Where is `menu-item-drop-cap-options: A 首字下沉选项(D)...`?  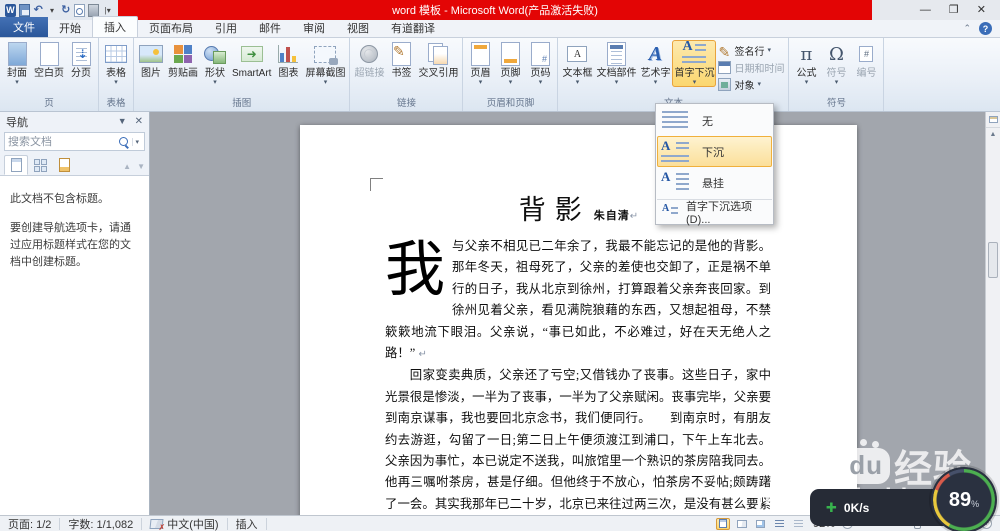 menu-item-drop-cap-options: A 首字下沉选项(D)... is located at coordinates (714, 212).